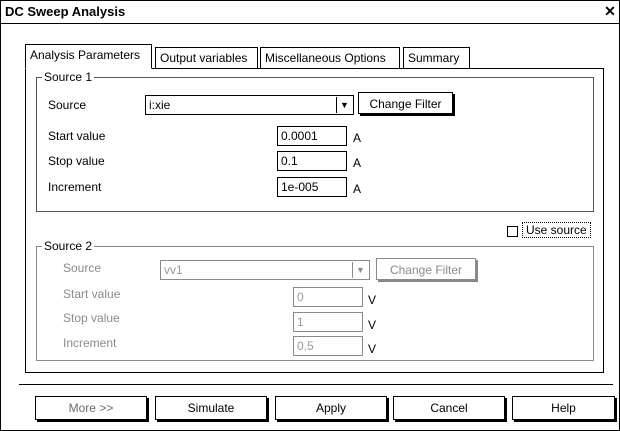 This screenshot has width=620, height=431. Describe the element at coordinates (68, 77) in the screenshot. I see `source1-legend: Source 1` at that location.